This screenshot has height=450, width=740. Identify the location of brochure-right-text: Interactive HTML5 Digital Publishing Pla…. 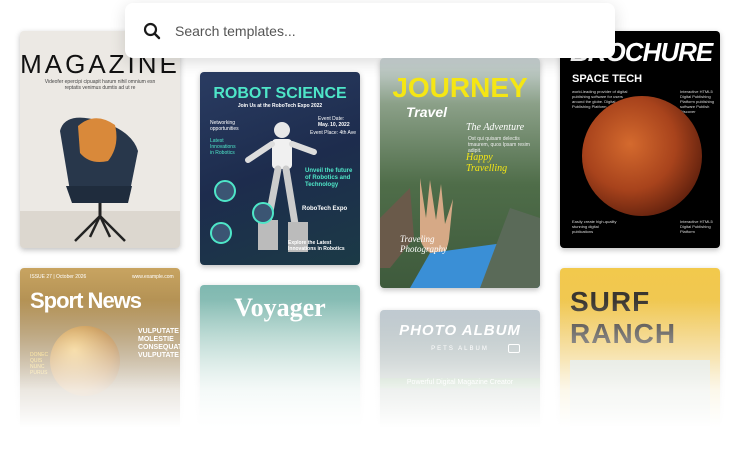
(697, 101).